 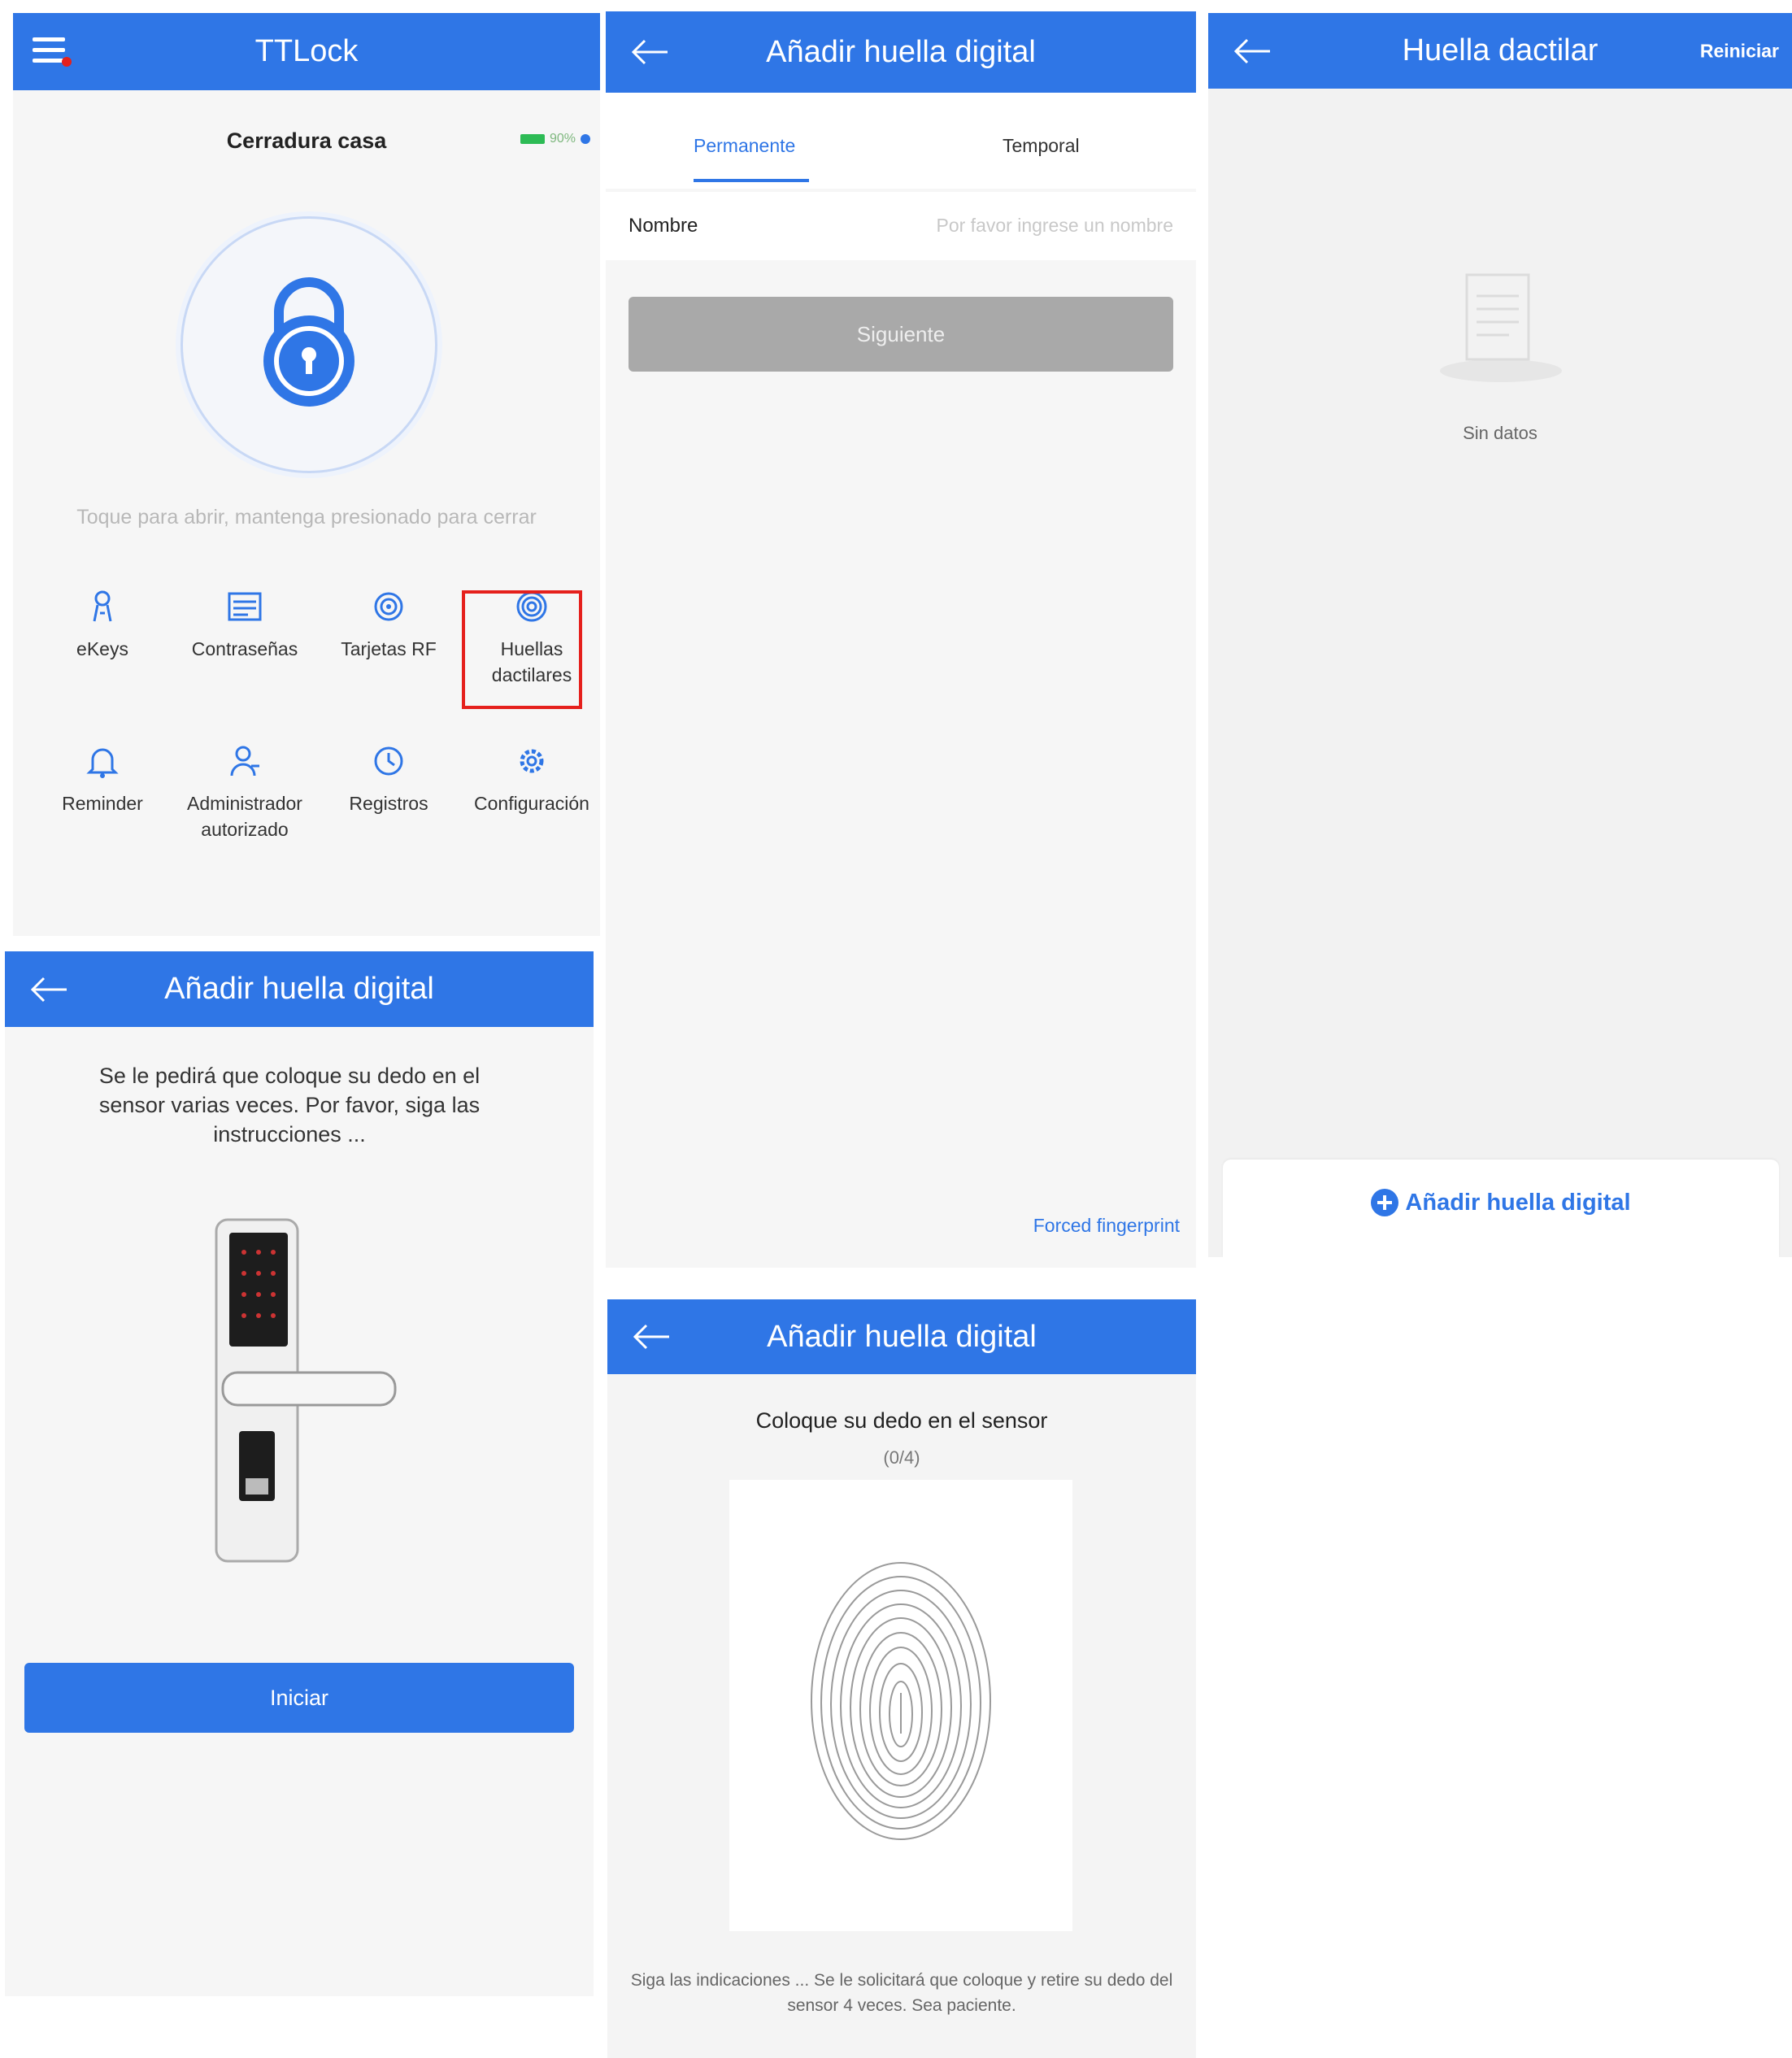 I want to click on grid-label: Tarjetas RF, so click(x=389, y=648).